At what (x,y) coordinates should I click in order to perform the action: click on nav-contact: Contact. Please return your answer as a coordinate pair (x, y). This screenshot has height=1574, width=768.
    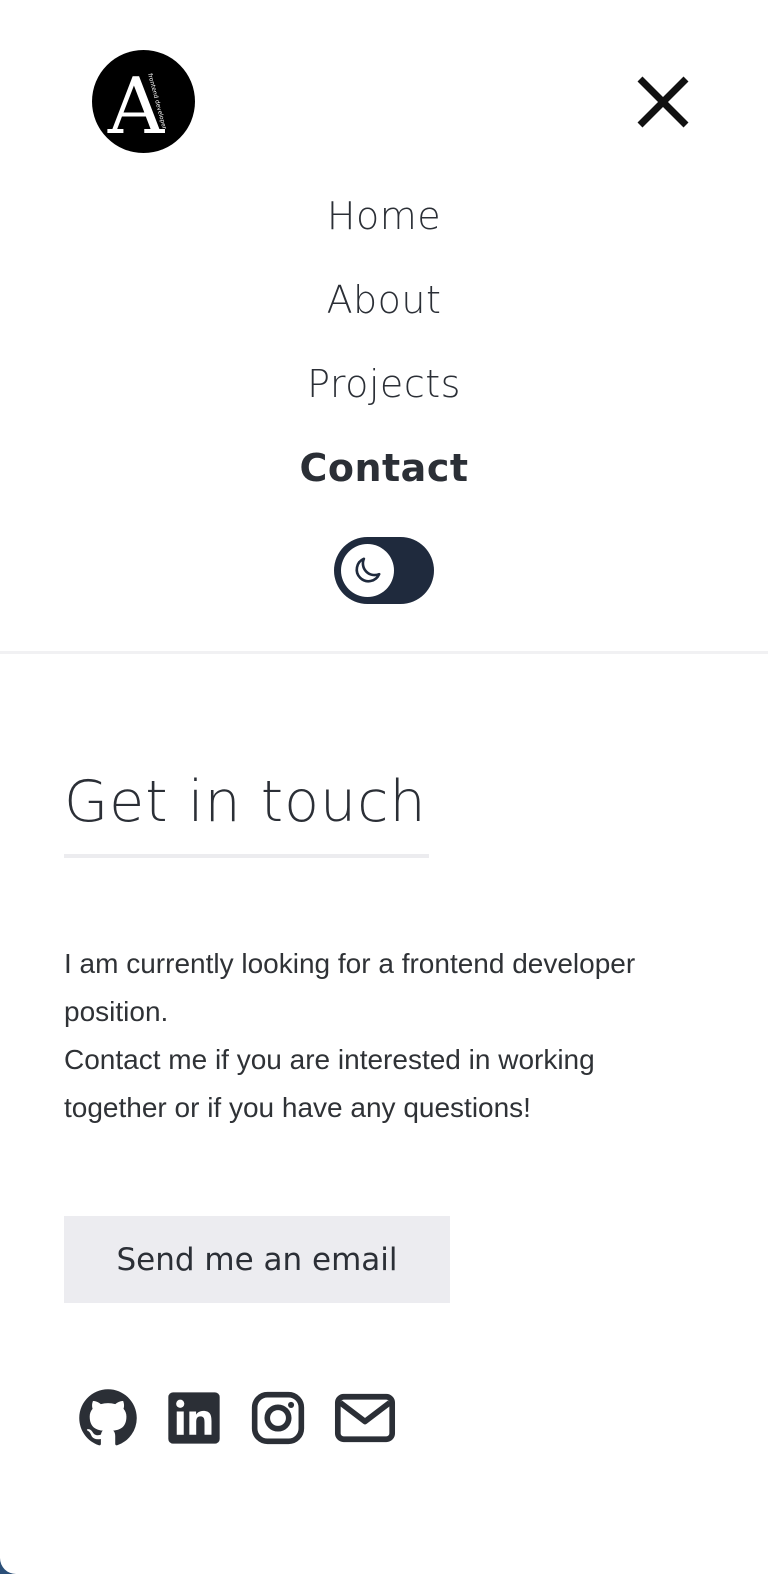
    Looking at the image, I should click on (384, 482).